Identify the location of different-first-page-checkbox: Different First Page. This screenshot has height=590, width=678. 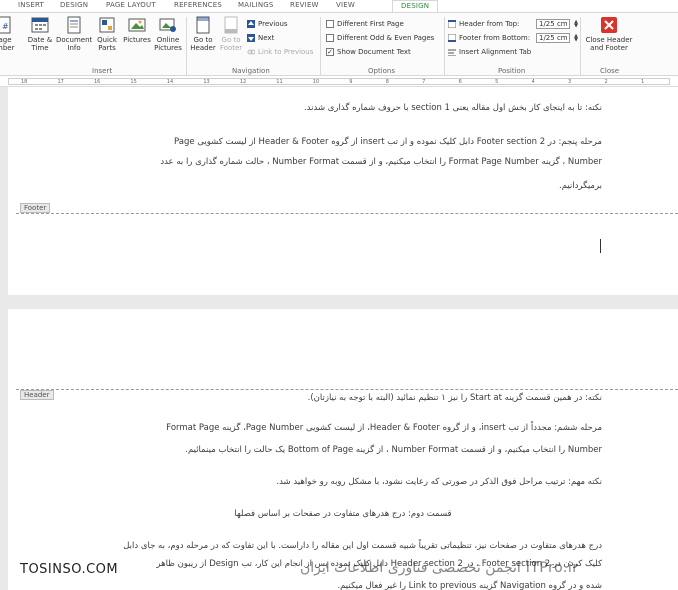
(365, 24).